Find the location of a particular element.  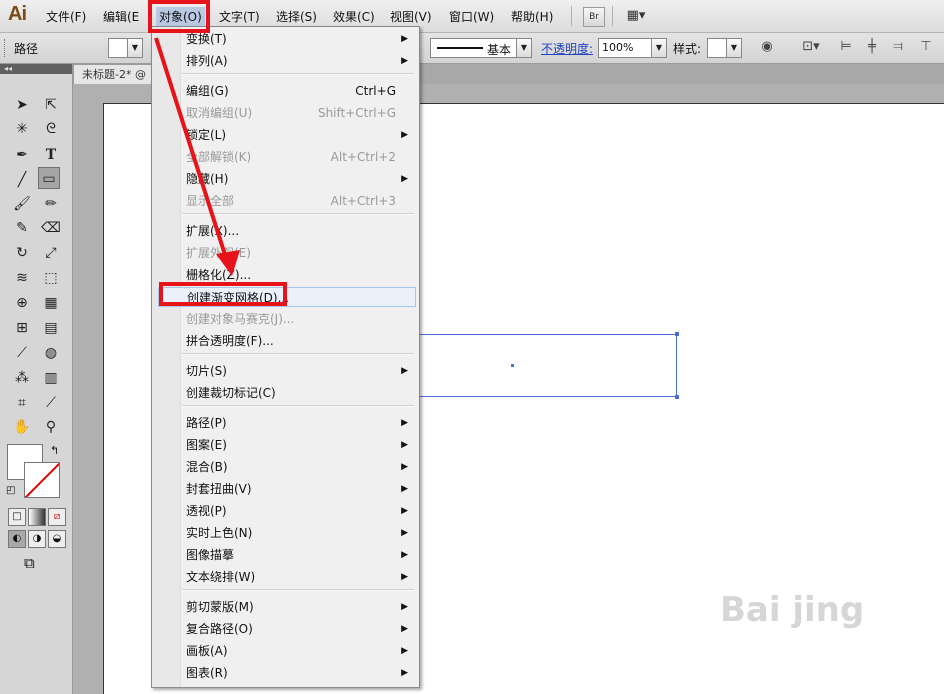

arrow-shaft is located at coordinates (191, 148).